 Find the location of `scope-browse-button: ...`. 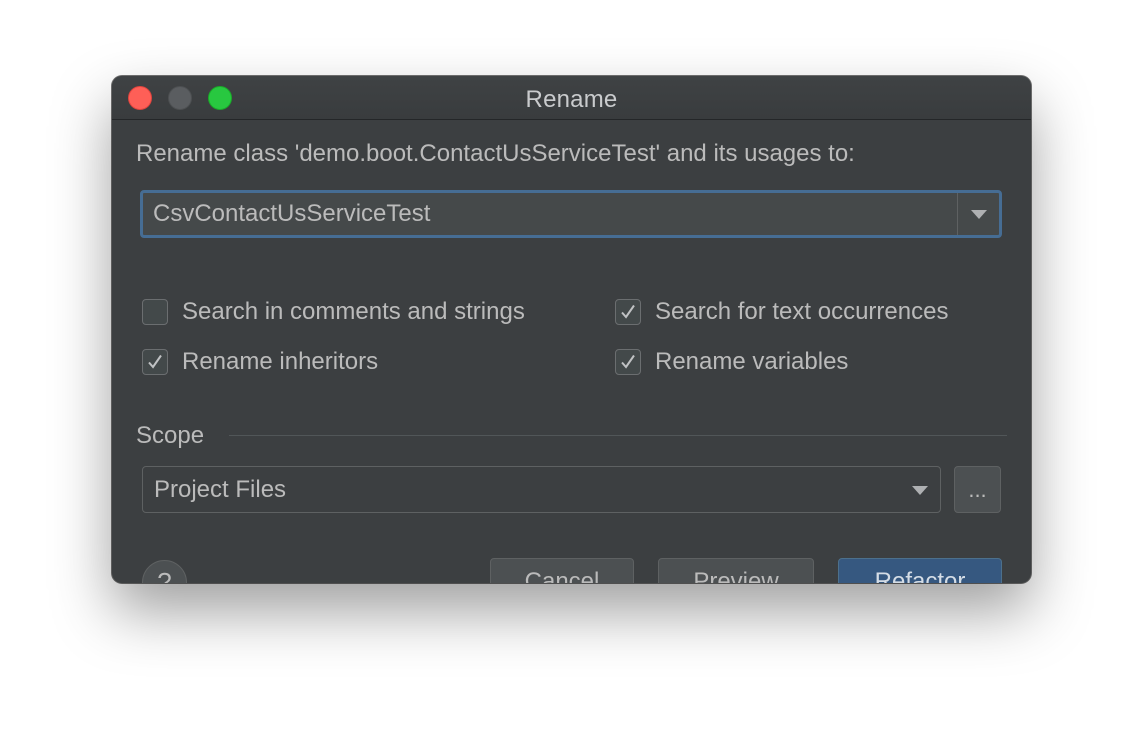

scope-browse-button: ... is located at coordinates (977, 489).